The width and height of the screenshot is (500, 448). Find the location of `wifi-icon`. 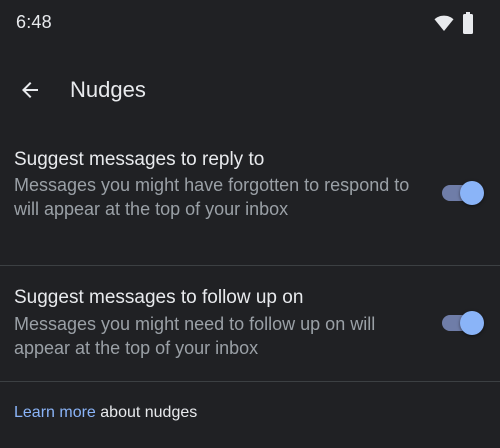

wifi-icon is located at coordinates (444, 23).